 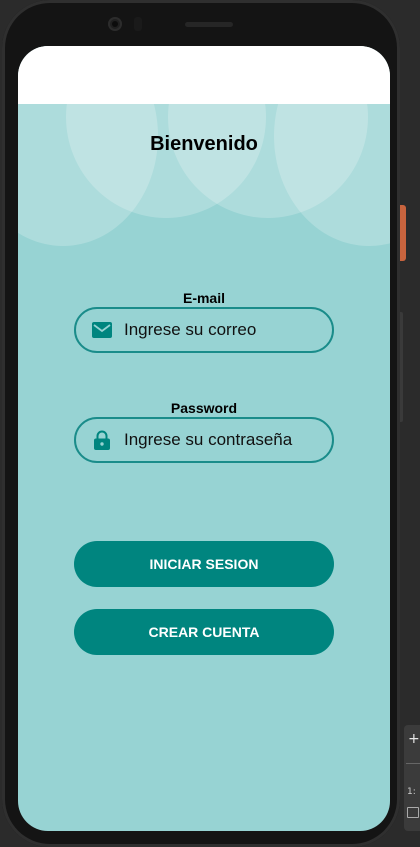 I want to click on zoom-in-button: +, so click(x=414, y=739).